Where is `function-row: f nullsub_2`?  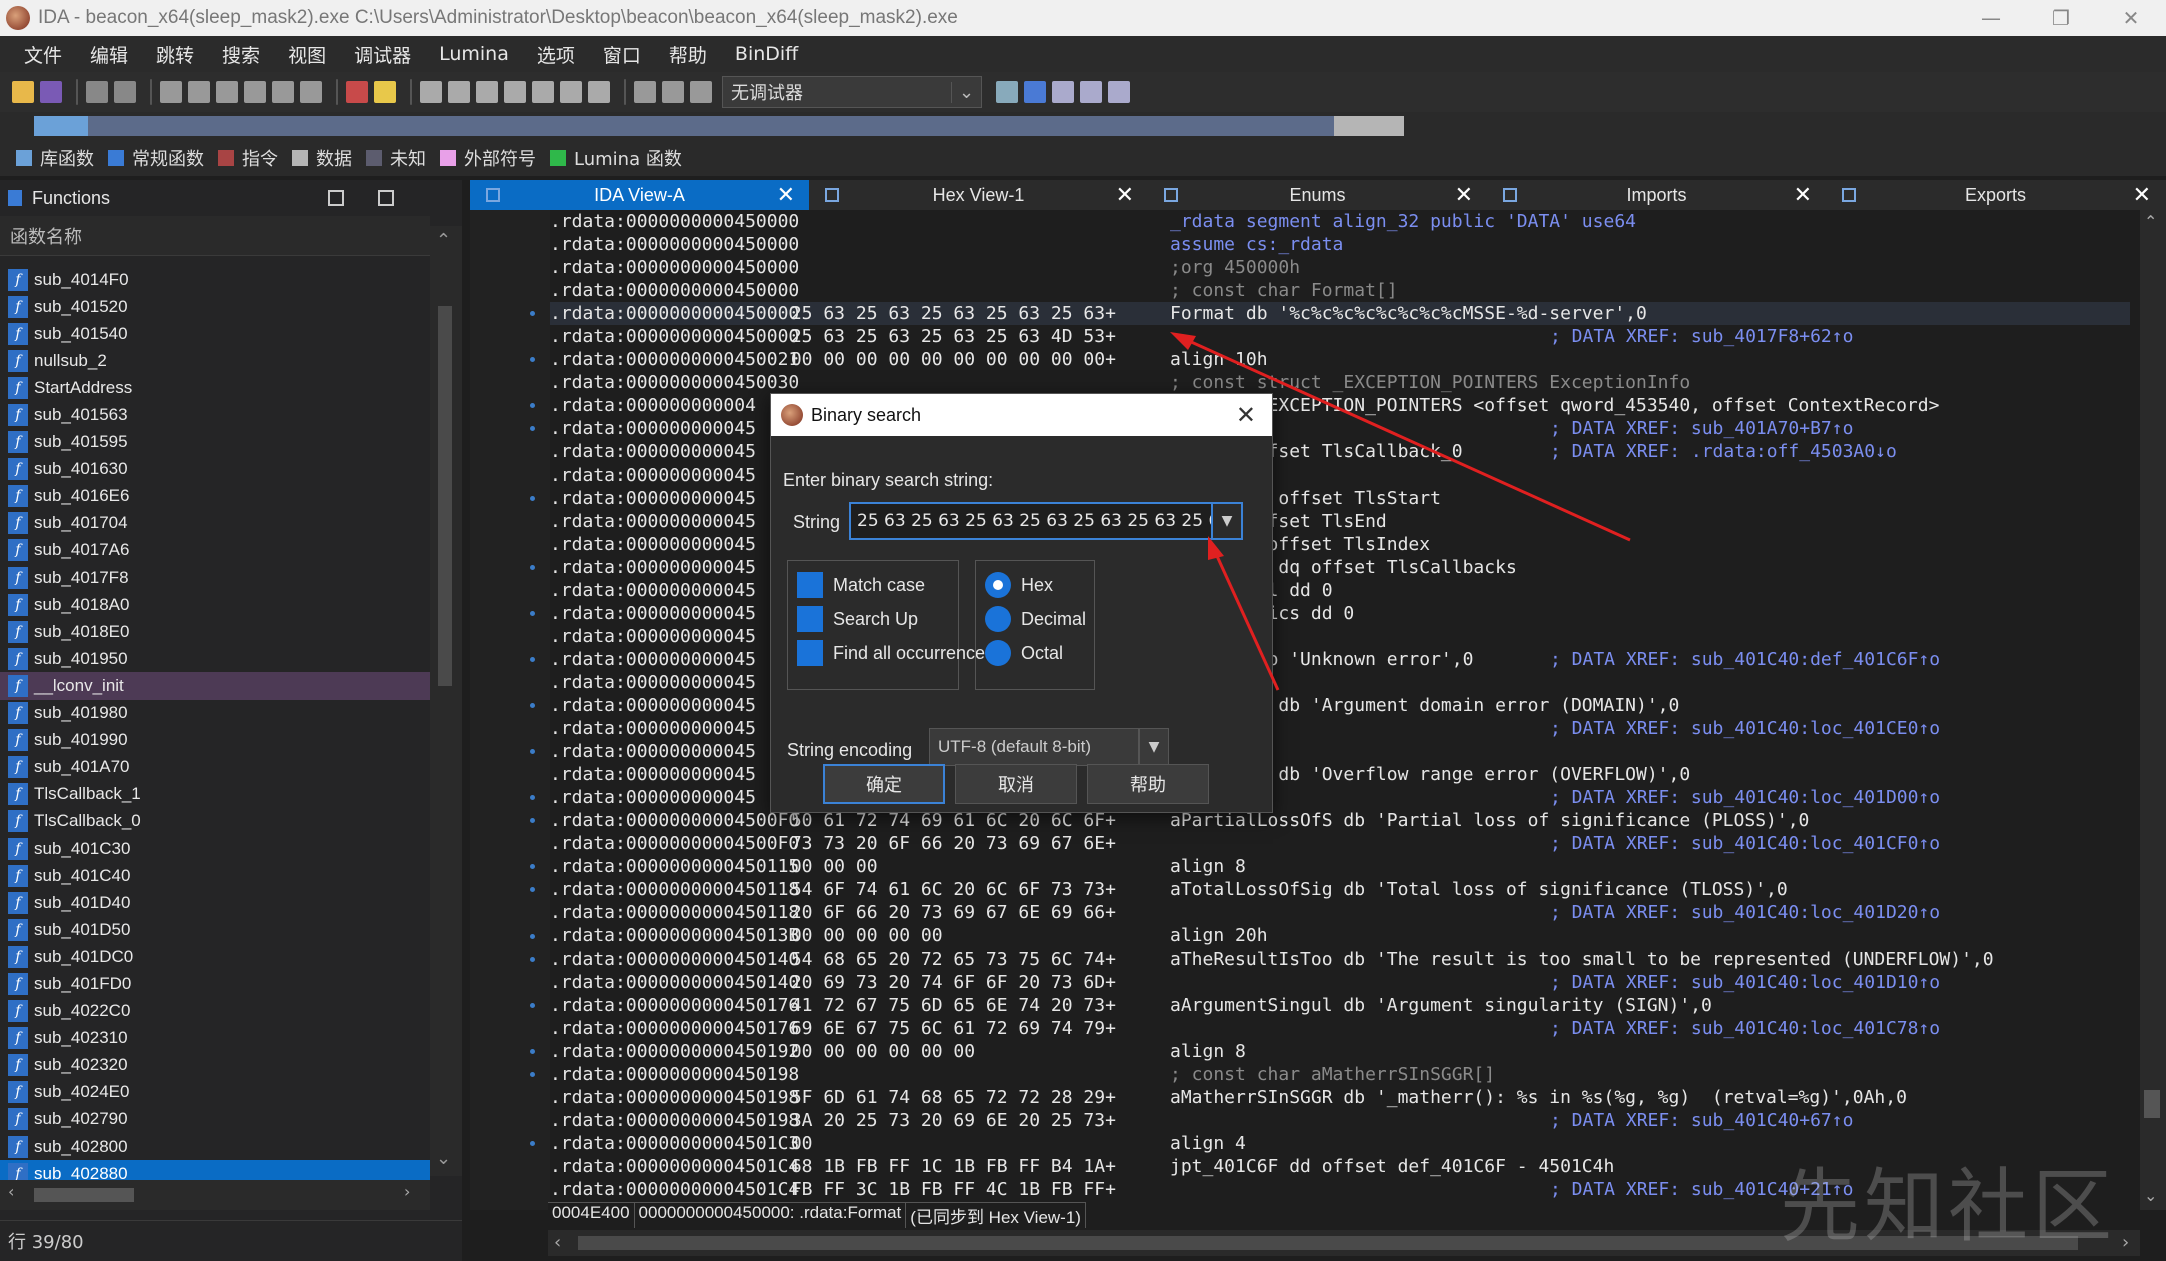
function-row: f nullsub_2 is located at coordinates (215, 360).